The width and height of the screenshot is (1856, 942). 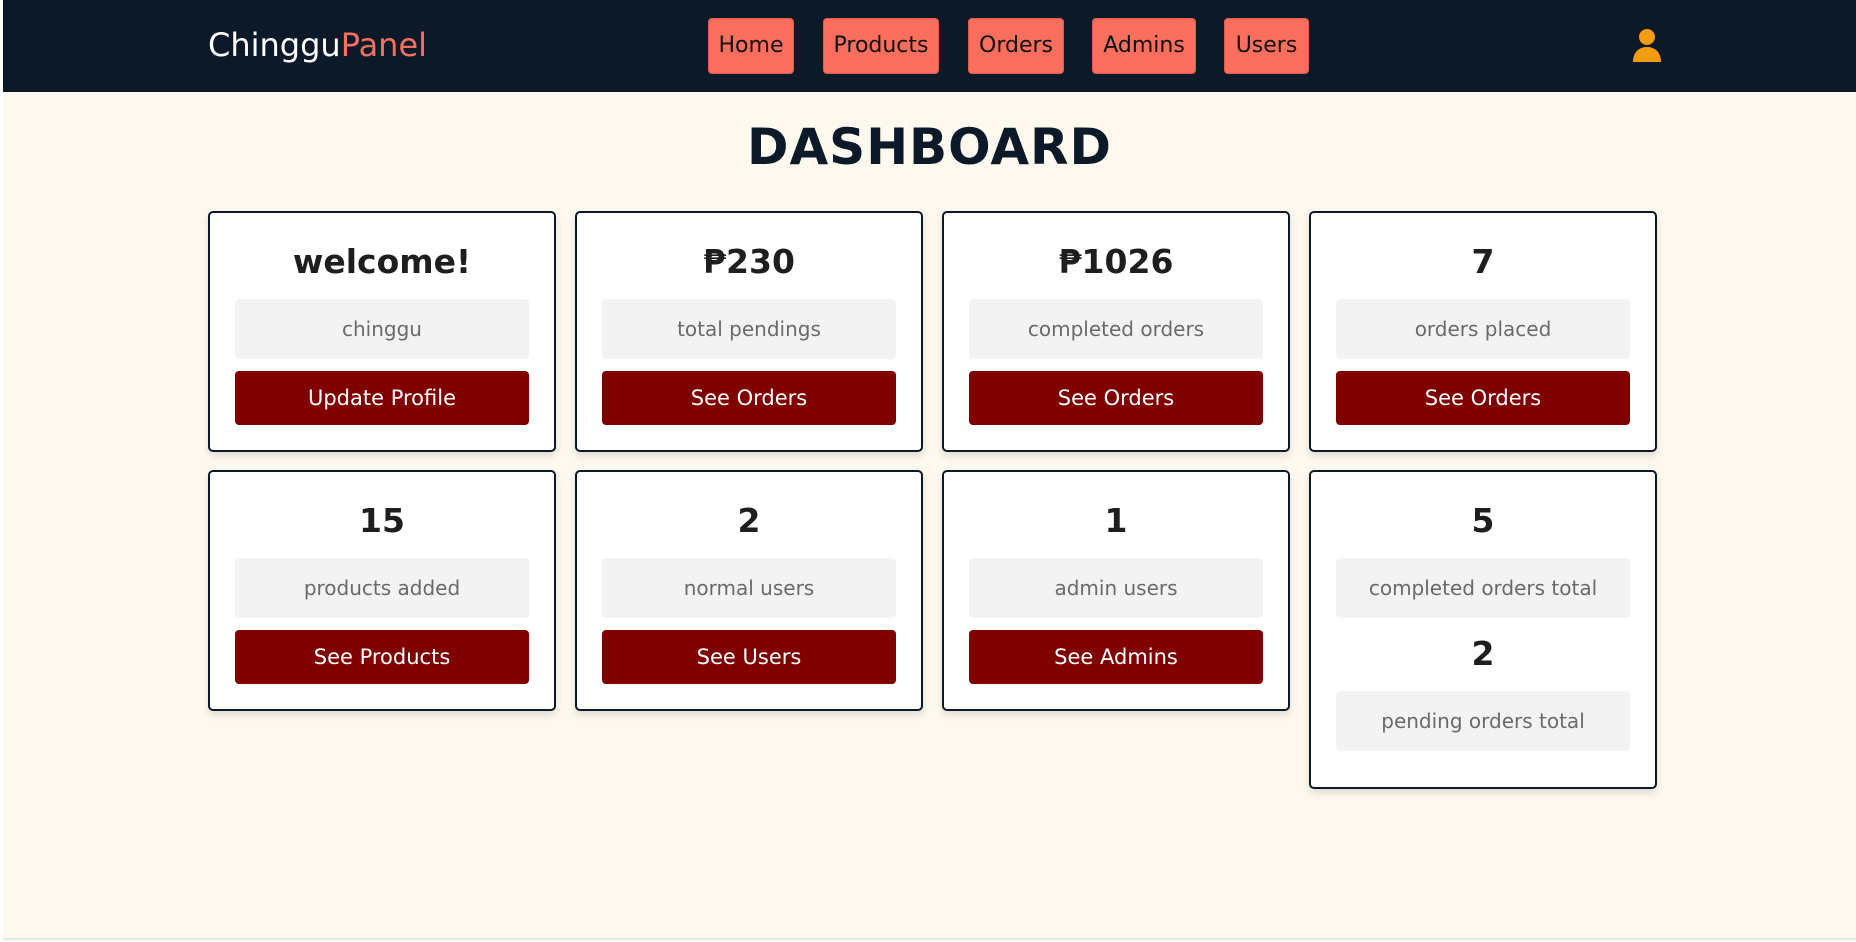 What do you see at coordinates (749, 657) in the screenshot?
I see `see-users-button: See Users` at bounding box center [749, 657].